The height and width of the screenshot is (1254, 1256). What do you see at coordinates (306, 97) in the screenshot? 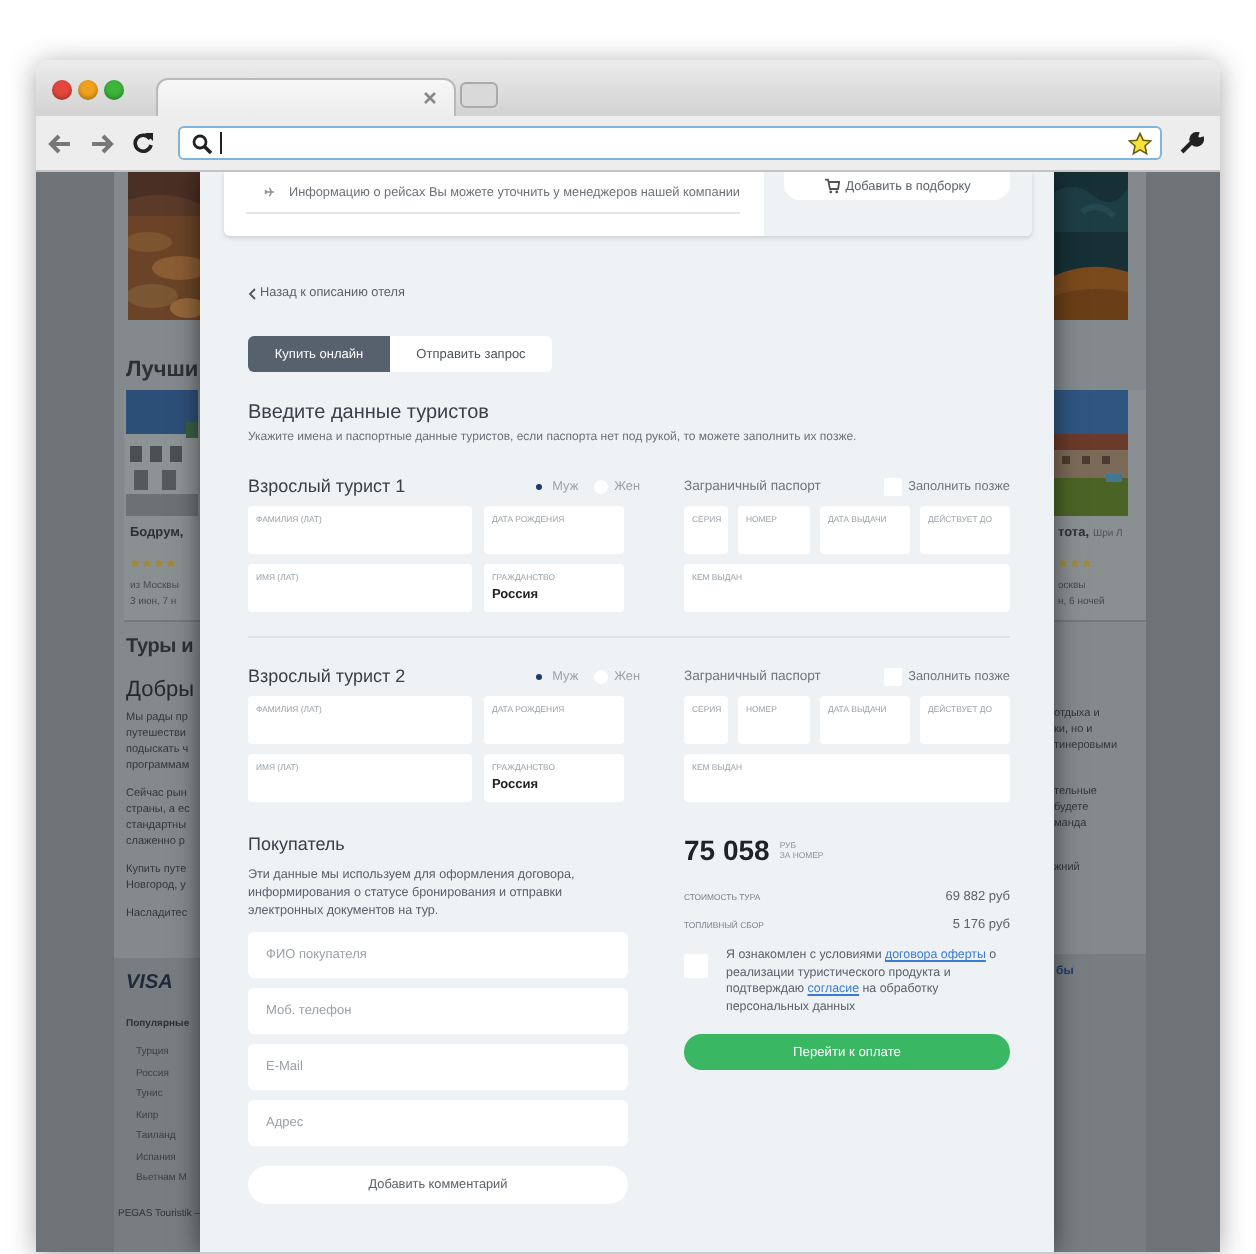
I see `browser-tab` at bounding box center [306, 97].